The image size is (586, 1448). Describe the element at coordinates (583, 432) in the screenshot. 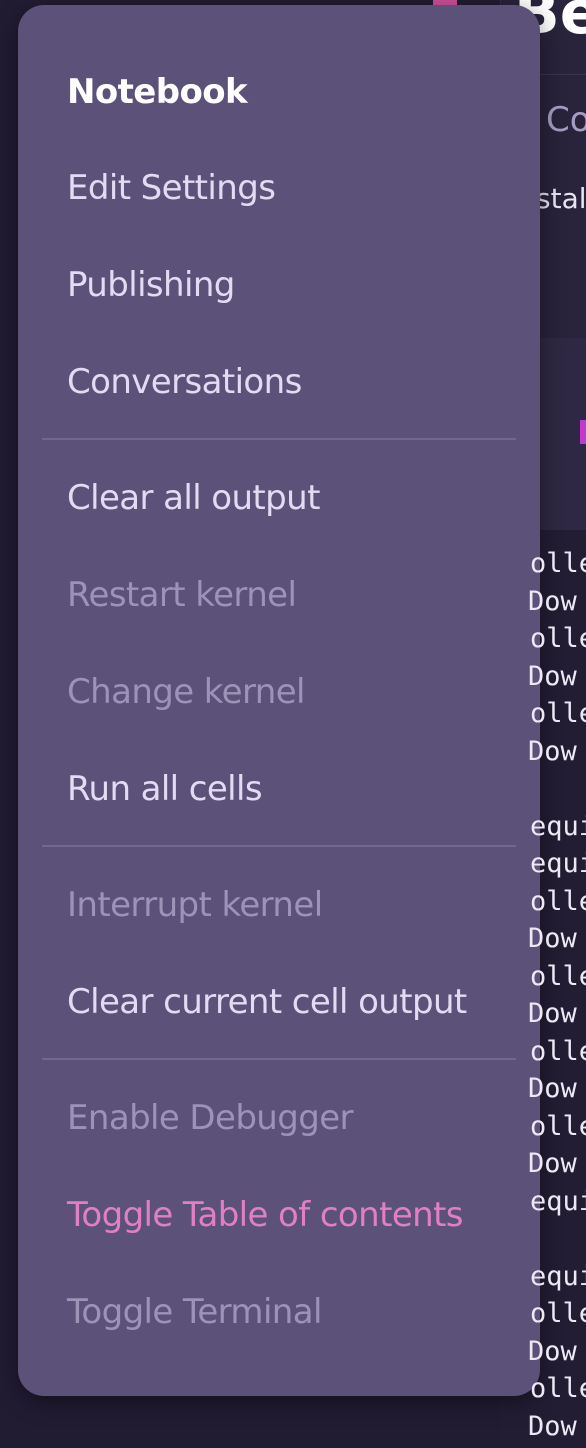

I see `cell-marker` at that location.